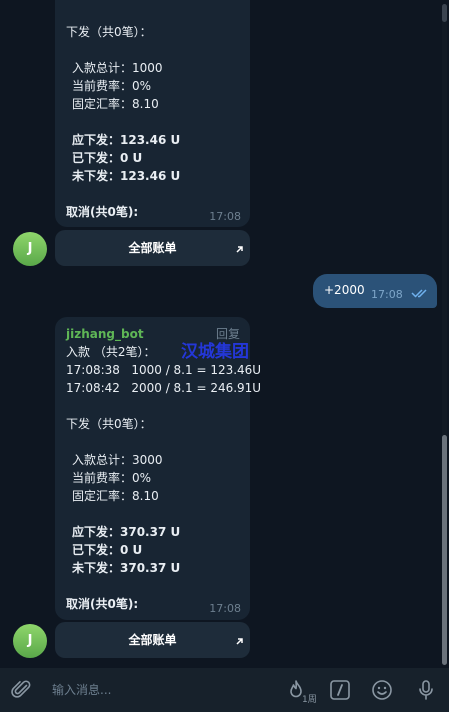 The height and width of the screenshot is (712, 449). Describe the element at coordinates (117, 460) in the screenshot. I see `income-total: 入款总计：3000` at that location.